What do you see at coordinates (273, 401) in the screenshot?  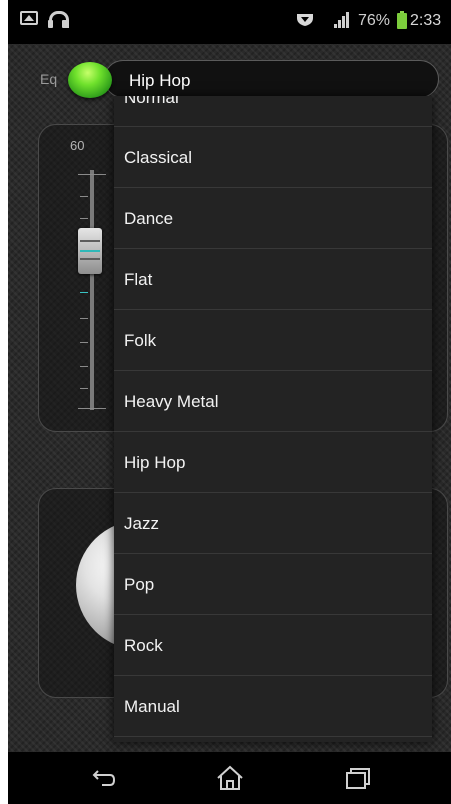 I see `preset-option-heavy-metal: Heavy Metal` at bounding box center [273, 401].